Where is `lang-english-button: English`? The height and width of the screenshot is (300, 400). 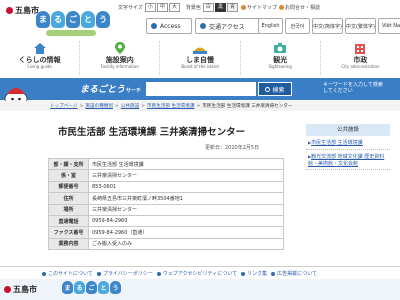 lang-english-button: English is located at coordinates (270, 26).